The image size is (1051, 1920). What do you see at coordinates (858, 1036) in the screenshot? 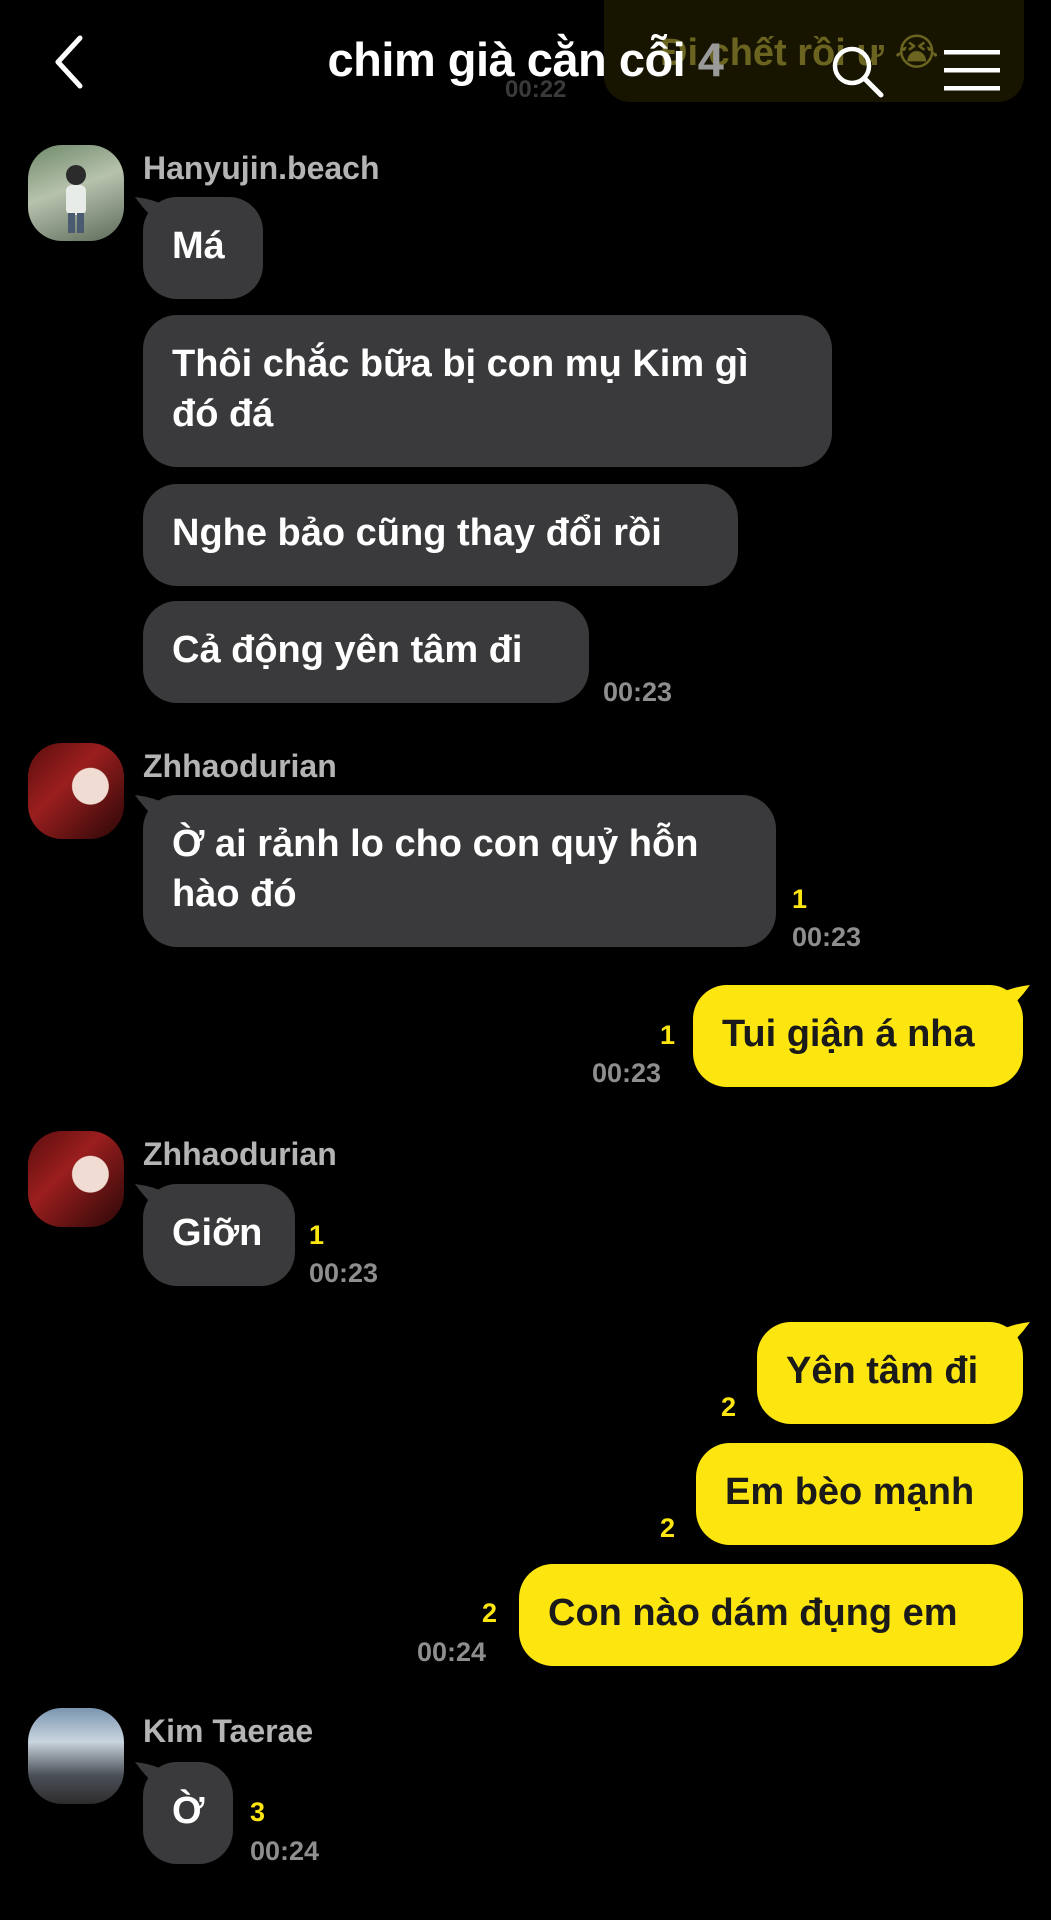
I see `message-bubble: Tui giận á nha` at bounding box center [858, 1036].